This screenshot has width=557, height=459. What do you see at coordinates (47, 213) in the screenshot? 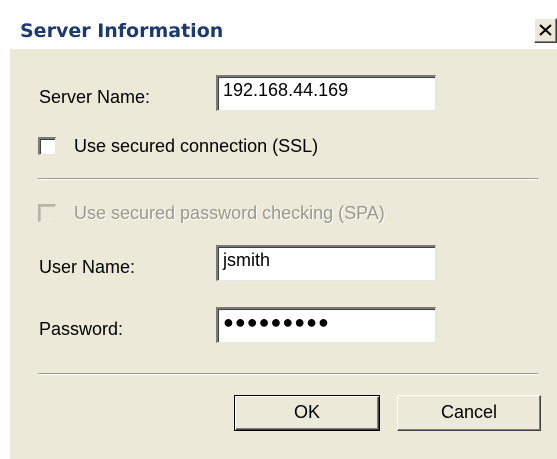
I see `spa-checkbox` at bounding box center [47, 213].